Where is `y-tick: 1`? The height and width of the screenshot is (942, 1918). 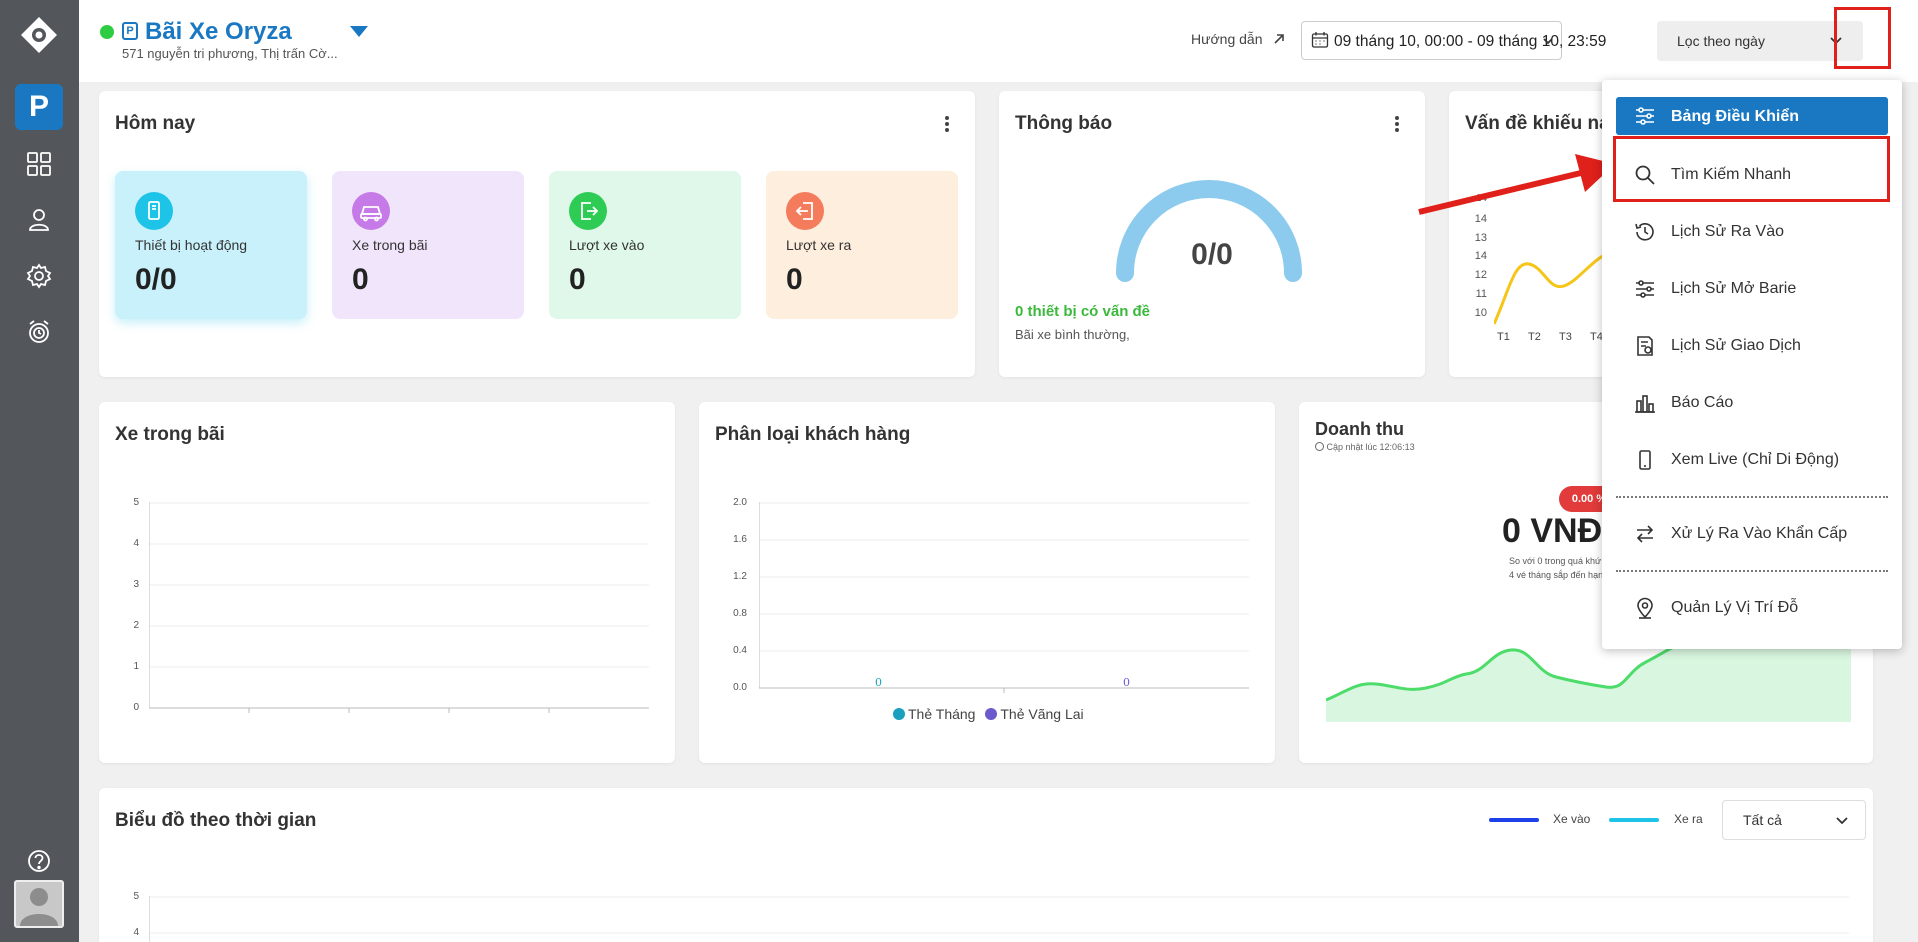
y-tick: 1 is located at coordinates (136, 666).